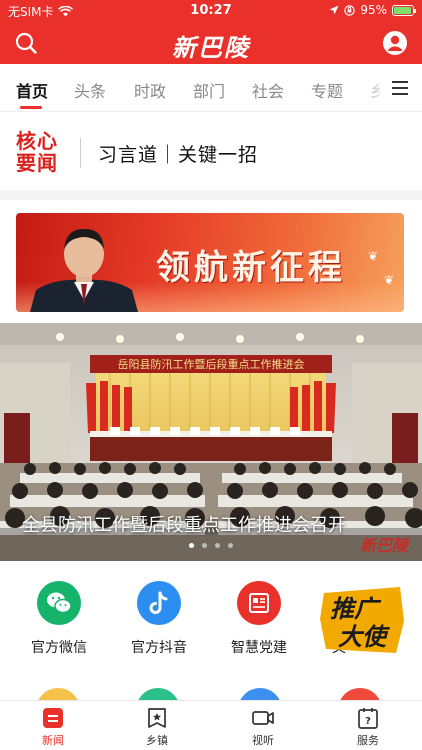  What do you see at coordinates (259, 648) in the screenshot?
I see `shortcut-label: 智慧党建` at bounding box center [259, 648].